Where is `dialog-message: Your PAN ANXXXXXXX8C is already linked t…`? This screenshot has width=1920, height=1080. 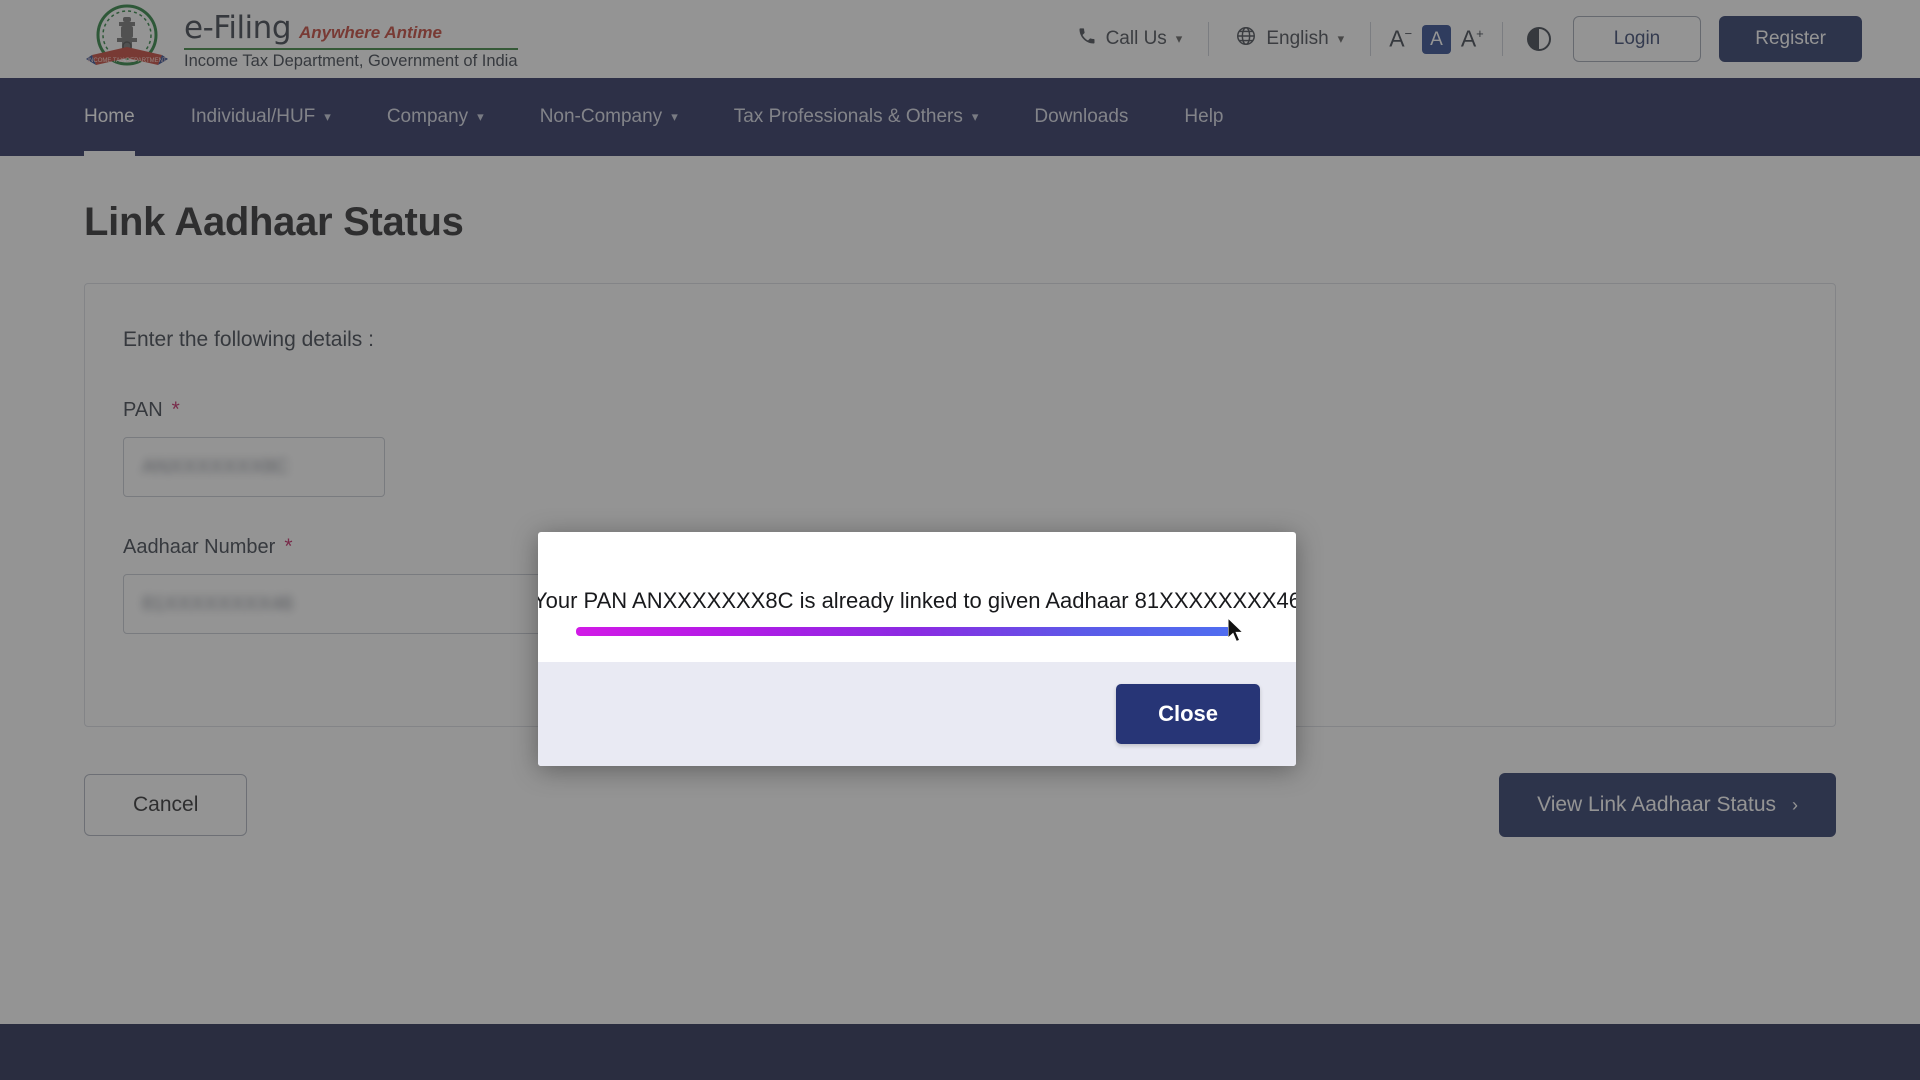
dialog-message: Your PAN ANXXXXXXX8C is already linked t… is located at coordinates (917, 600).